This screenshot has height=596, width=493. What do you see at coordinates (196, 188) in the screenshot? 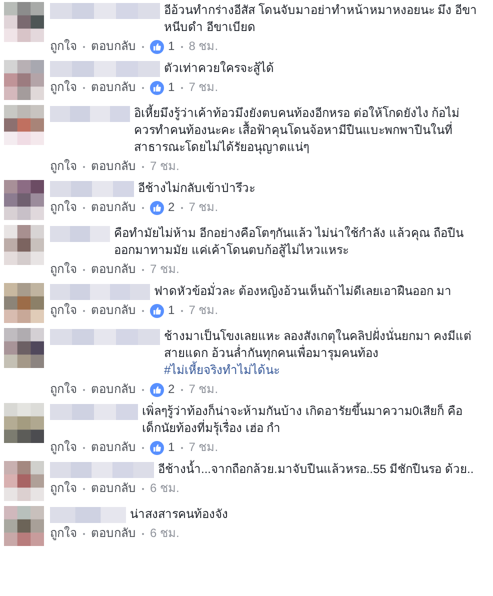
I see `comment-text: อีช้างไม่กลับเข้าป่ารึวะ` at bounding box center [196, 188].